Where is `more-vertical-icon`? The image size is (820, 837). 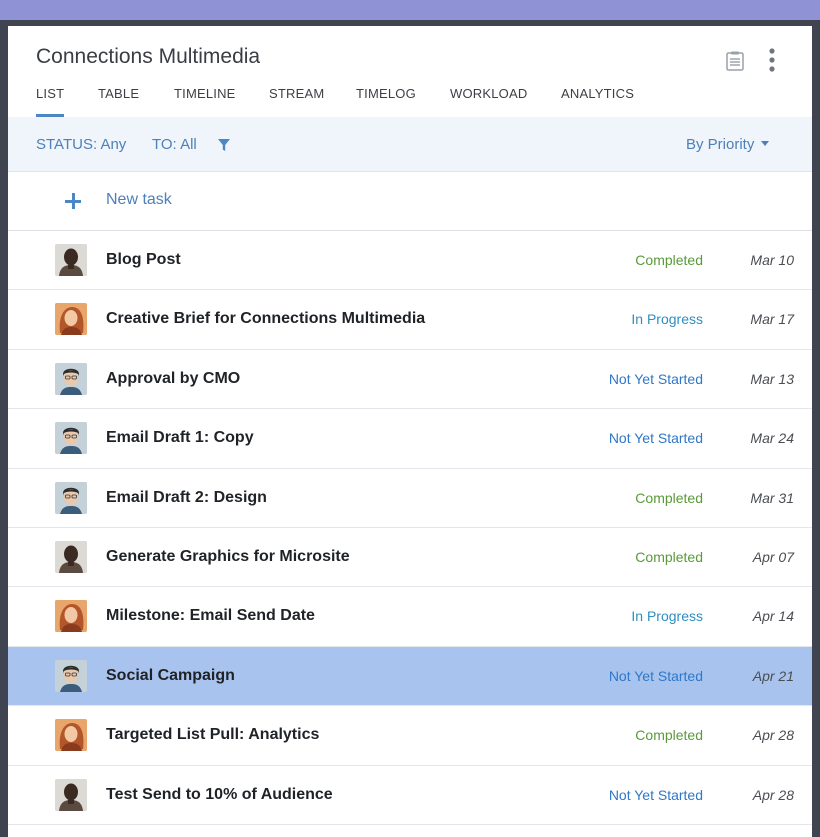 more-vertical-icon is located at coordinates (772, 61).